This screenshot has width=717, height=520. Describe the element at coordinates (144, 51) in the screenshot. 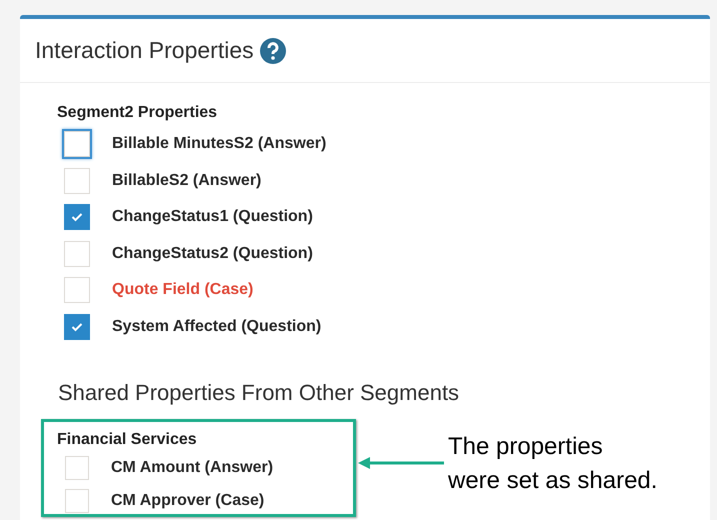

I see `panel-title: Interaction Properties` at that location.